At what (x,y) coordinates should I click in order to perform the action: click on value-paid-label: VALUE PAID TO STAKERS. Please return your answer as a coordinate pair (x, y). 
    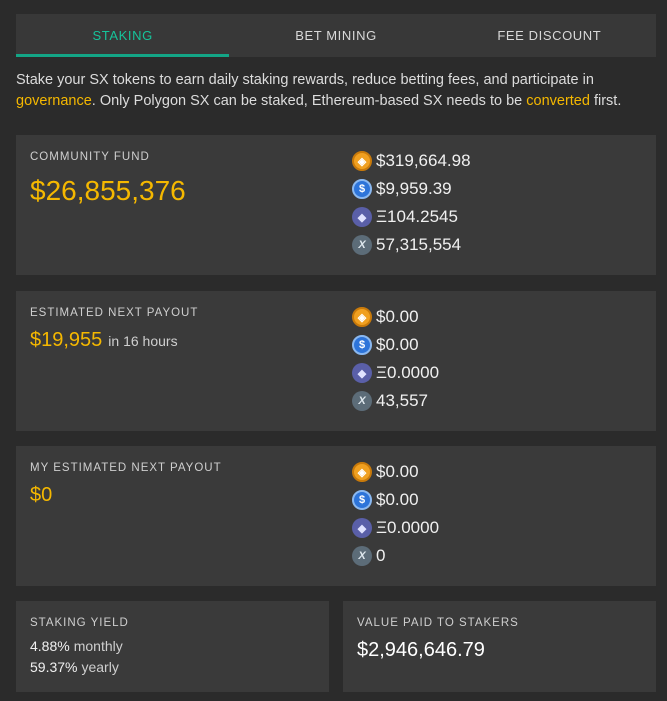
    Looking at the image, I should click on (438, 623).